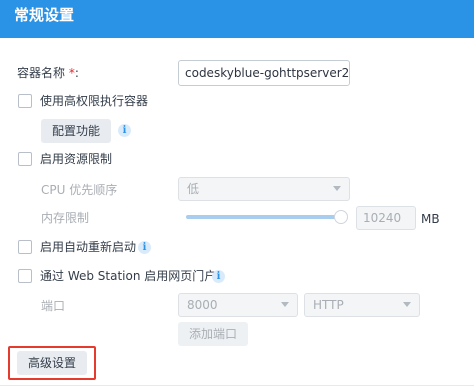  Describe the element at coordinates (238, 305) in the screenshot. I see `port-select: 8000` at that location.